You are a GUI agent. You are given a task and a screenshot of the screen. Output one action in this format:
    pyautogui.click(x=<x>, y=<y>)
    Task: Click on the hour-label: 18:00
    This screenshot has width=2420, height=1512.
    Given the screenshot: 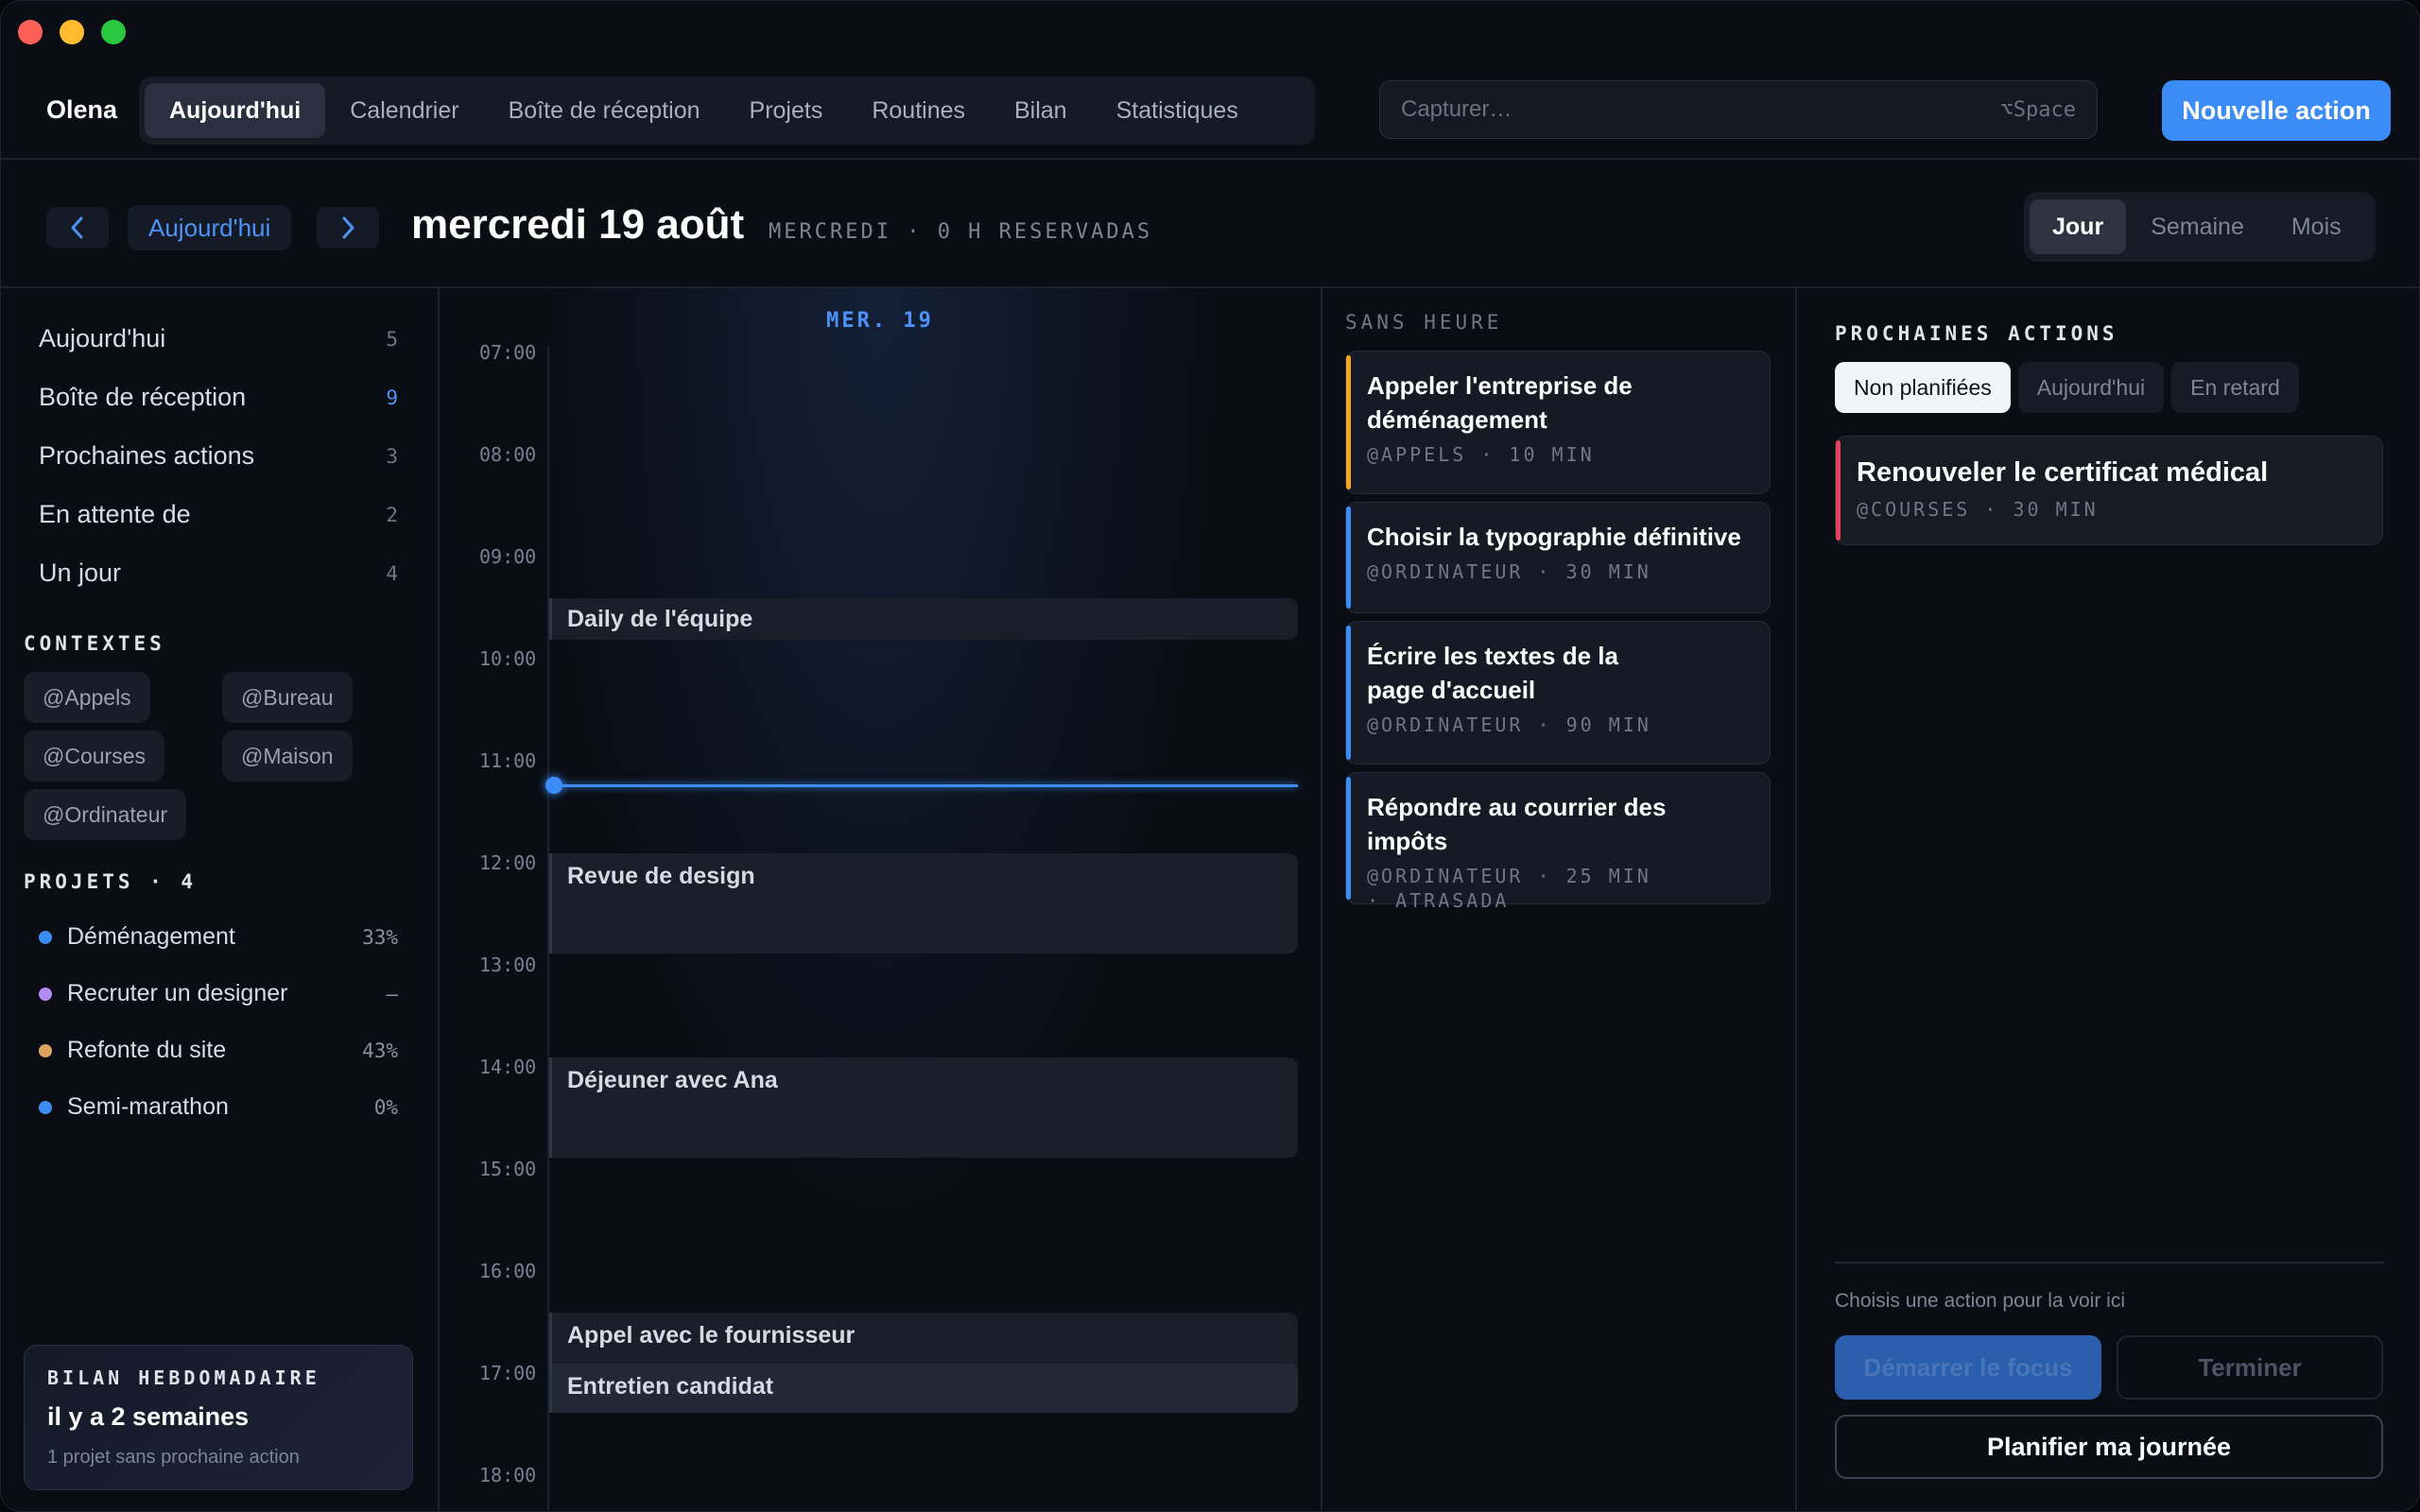 What is the action you would take?
    pyautogui.click(x=508, y=1475)
    